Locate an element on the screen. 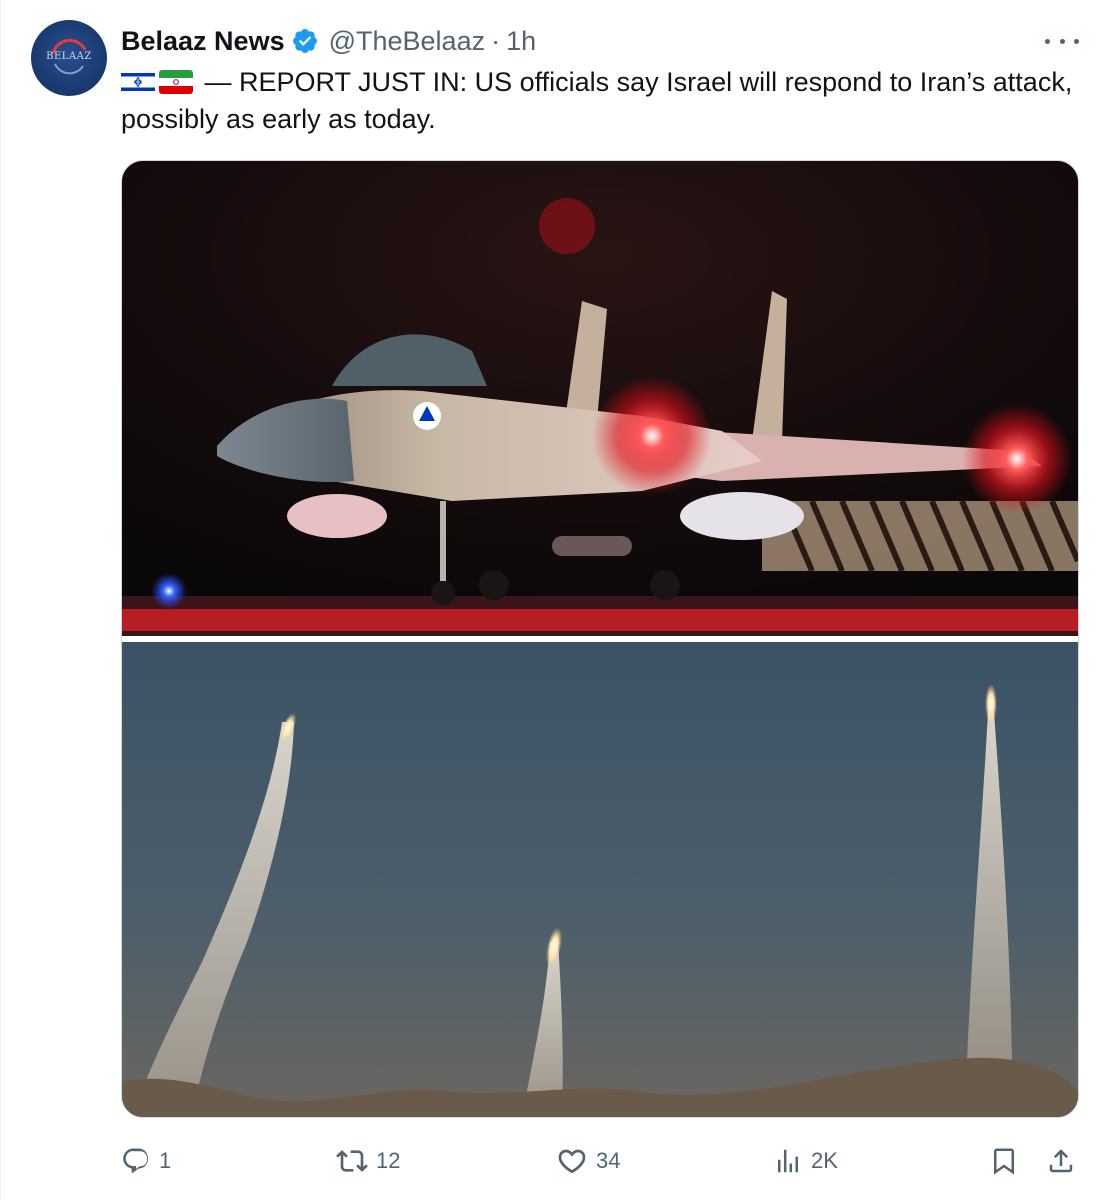 This screenshot has width=1107, height=1200. verified-badge-icon is located at coordinates (305, 41).